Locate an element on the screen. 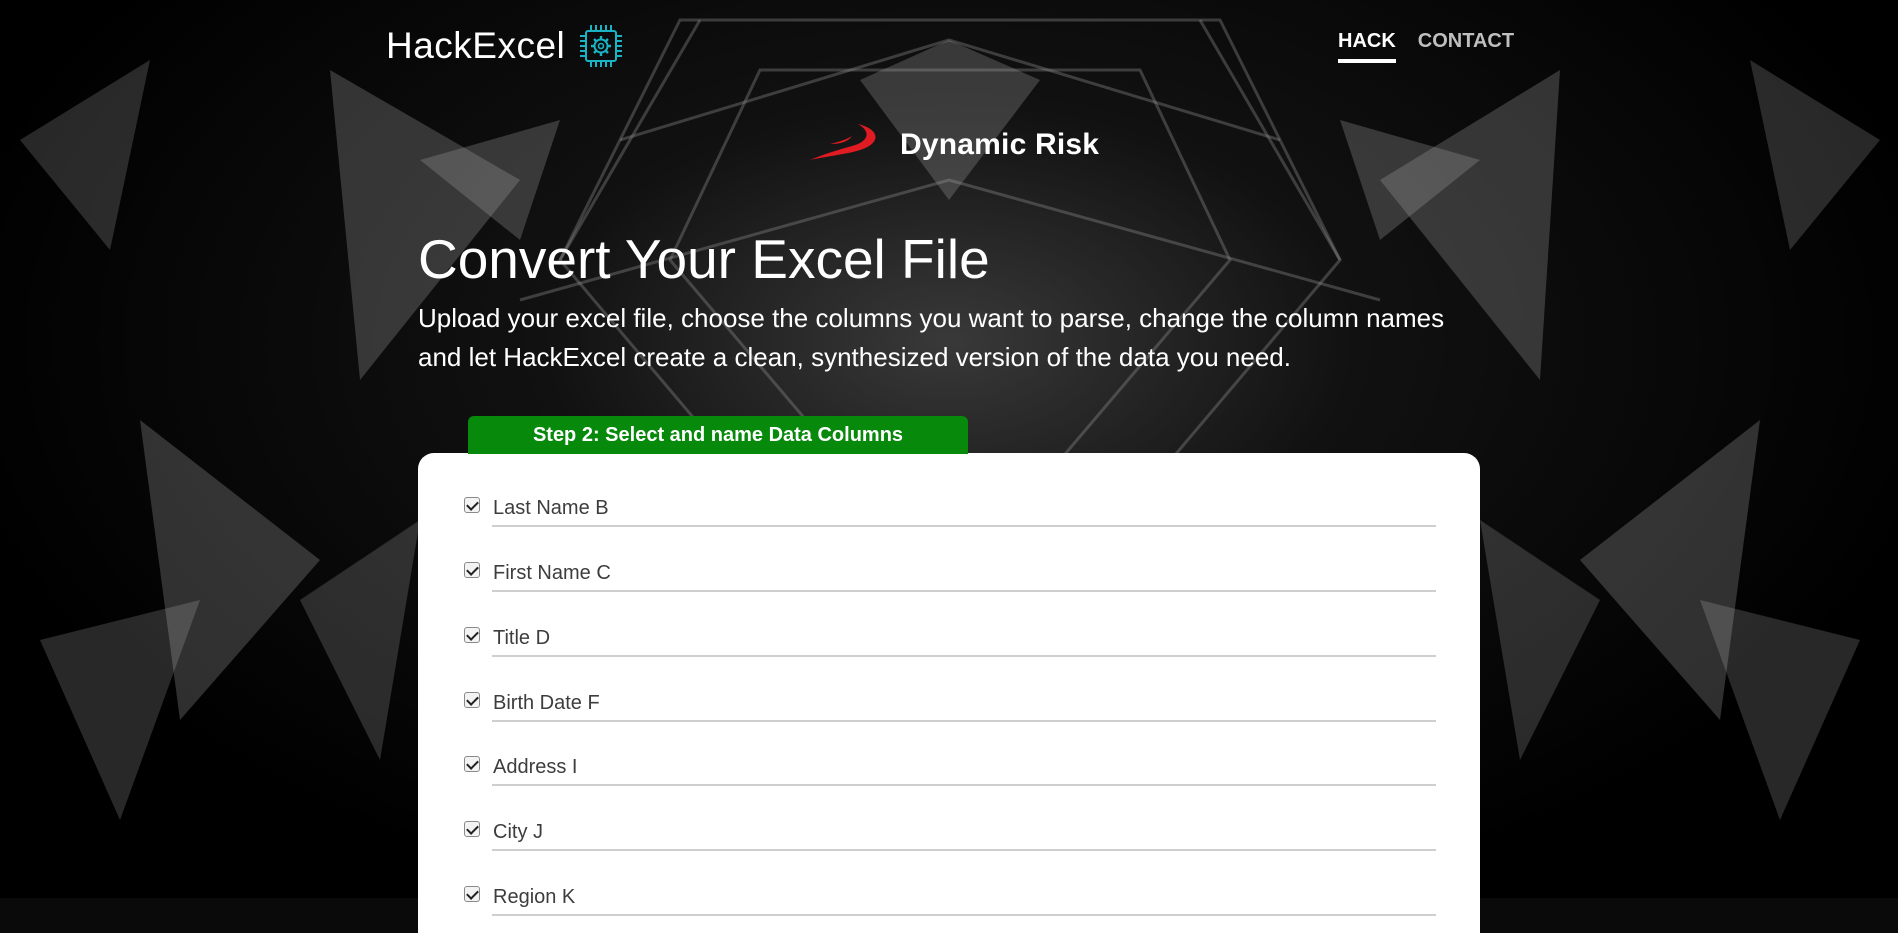 Image resolution: width=1898 pixels, height=933 pixels. brand-name: HackExcel is located at coordinates (475, 46).